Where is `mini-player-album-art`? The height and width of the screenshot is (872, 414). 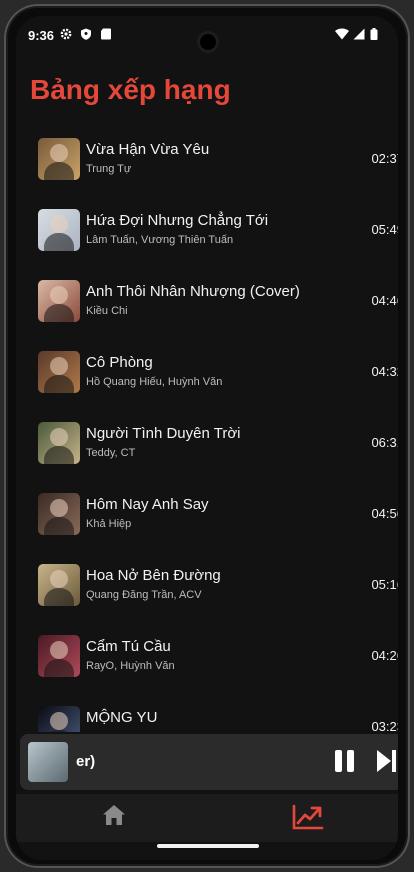
mini-player-album-art is located at coordinates (48, 762).